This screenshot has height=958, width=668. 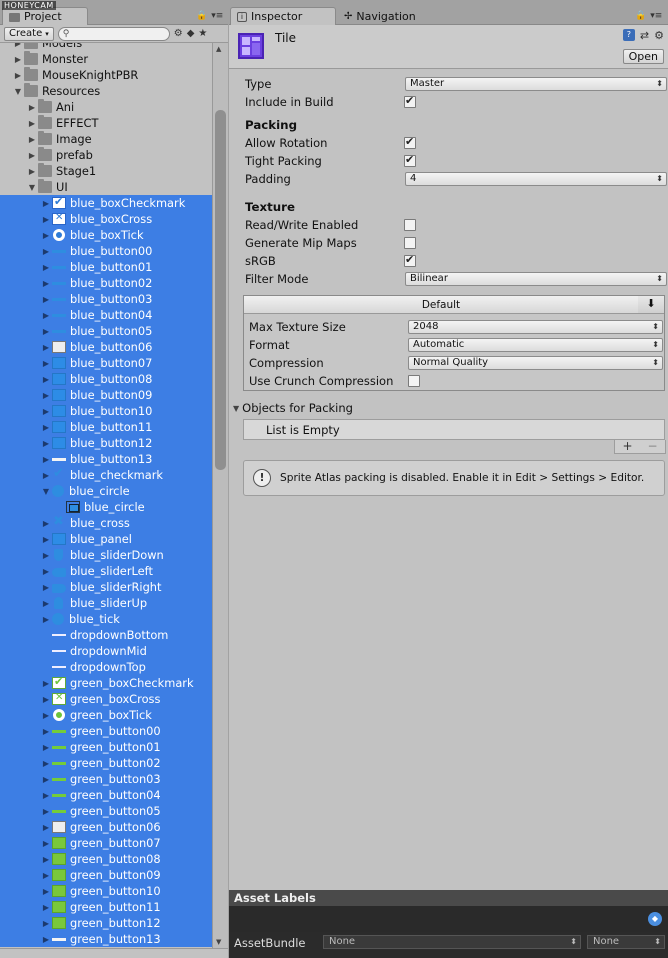 What do you see at coordinates (627, 446) in the screenshot?
I see `add-item-button: +` at bounding box center [627, 446].